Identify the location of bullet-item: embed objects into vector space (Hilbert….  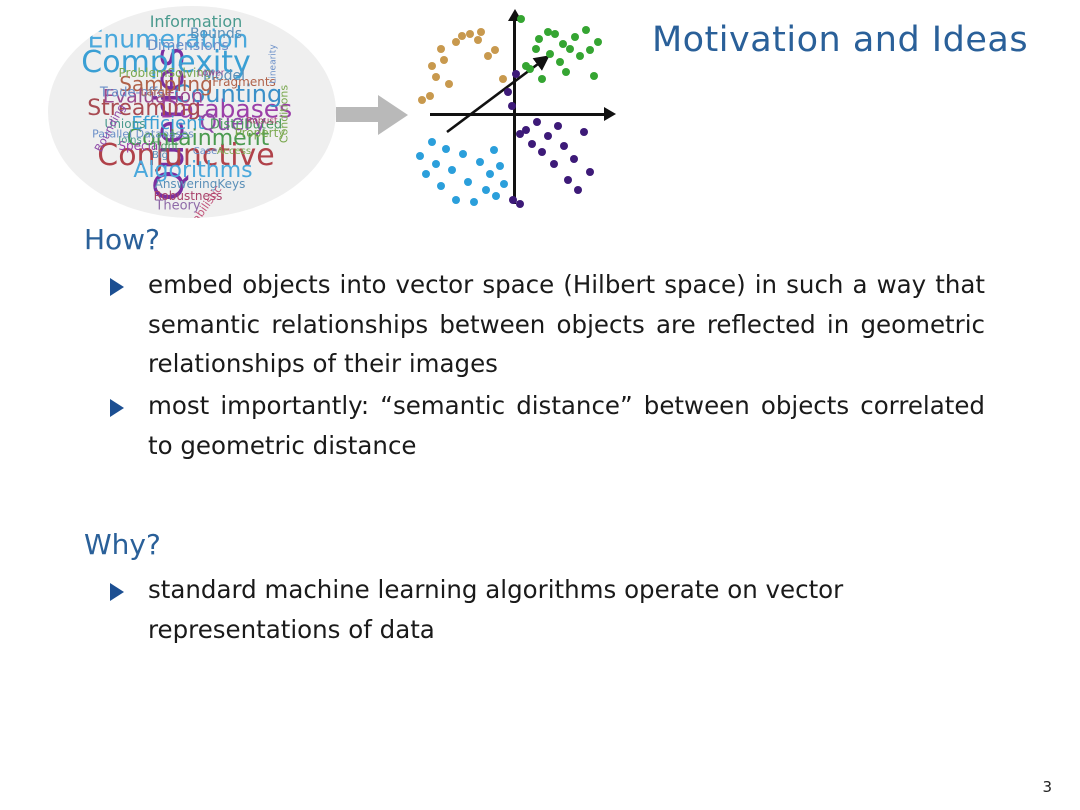
(540, 324).